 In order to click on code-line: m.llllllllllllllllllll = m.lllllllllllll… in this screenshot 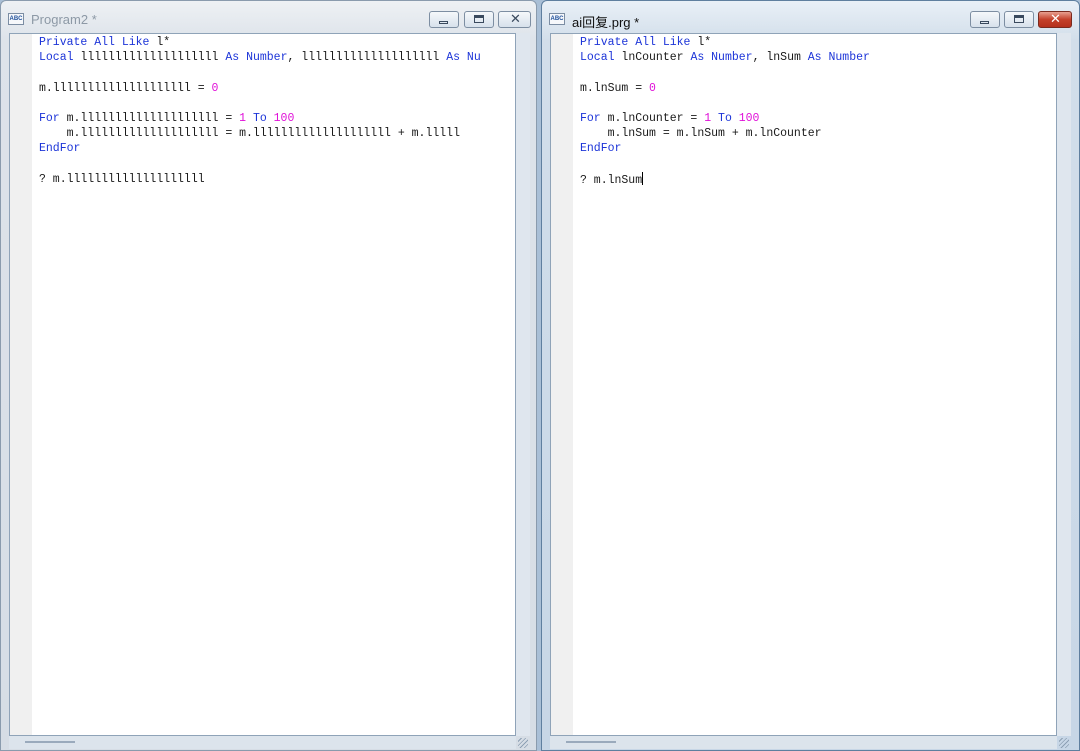, I will do `click(277, 133)`.